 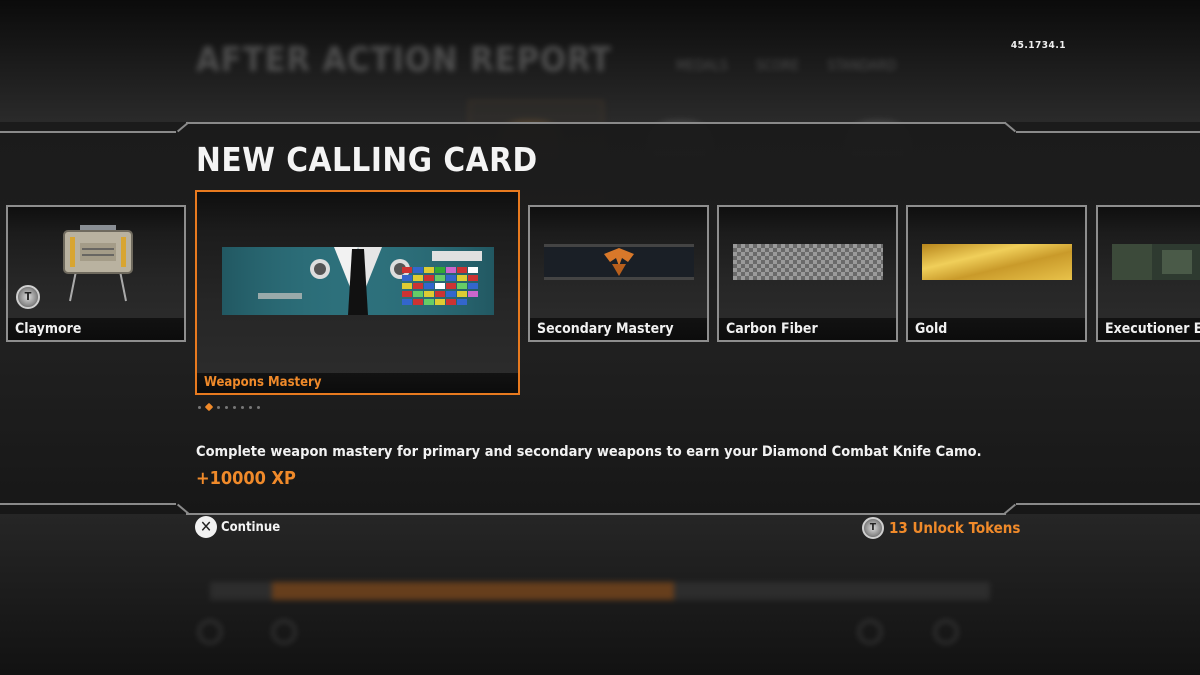 I want to click on calling-card-carbon-fiber: Carbon Fiber, so click(x=807, y=273).